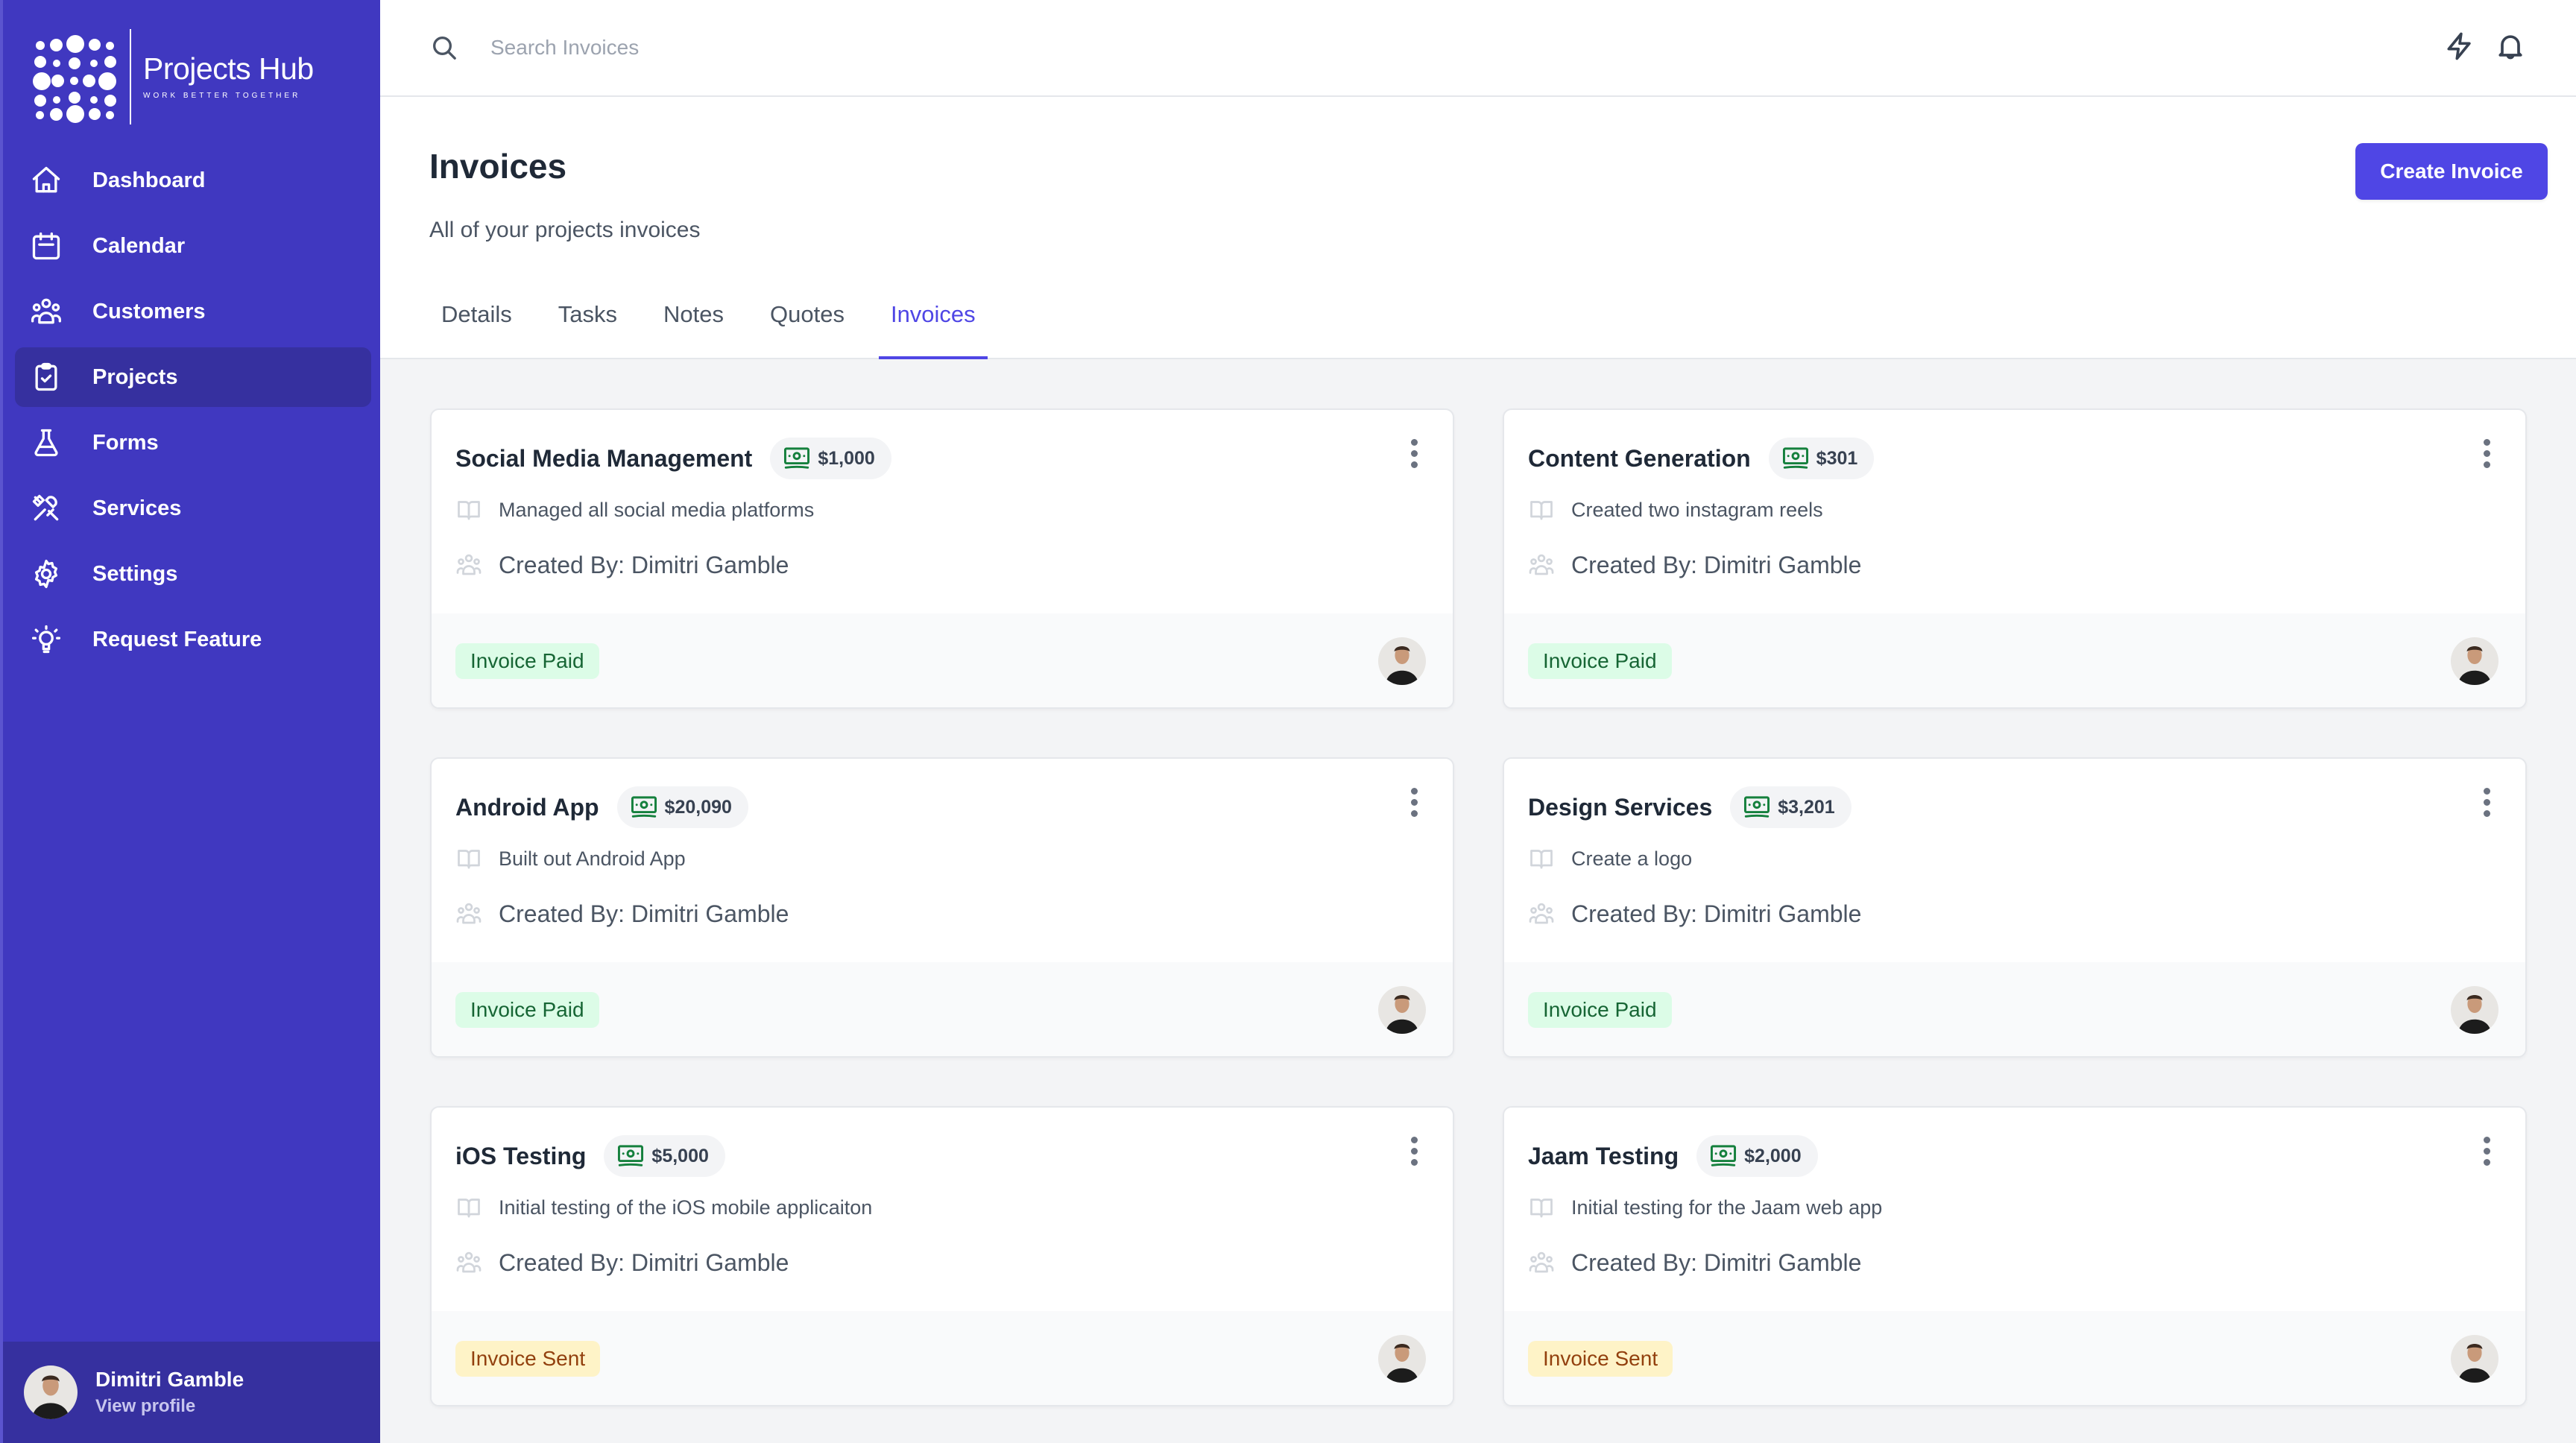 The width and height of the screenshot is (2576, 1443). What do you see at coordinates (657, 509) in the screenshot?
I see `invoice-description: Managed all social media platforms` at bounding box center [657, 509].